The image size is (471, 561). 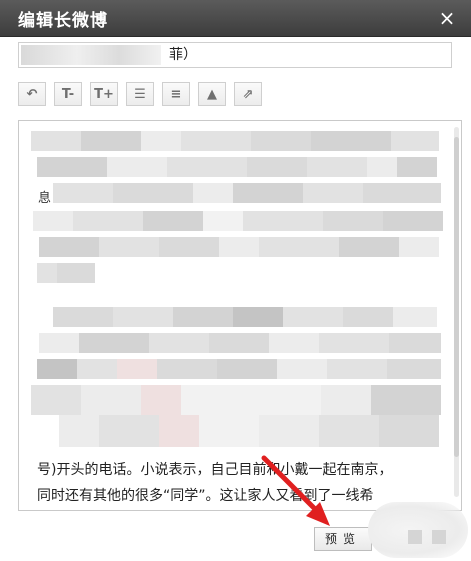 I want to click on editor-toolbar: ↶ T- T+ ☰ ≡ ▲ ⇗, so click(x=140, y=95).